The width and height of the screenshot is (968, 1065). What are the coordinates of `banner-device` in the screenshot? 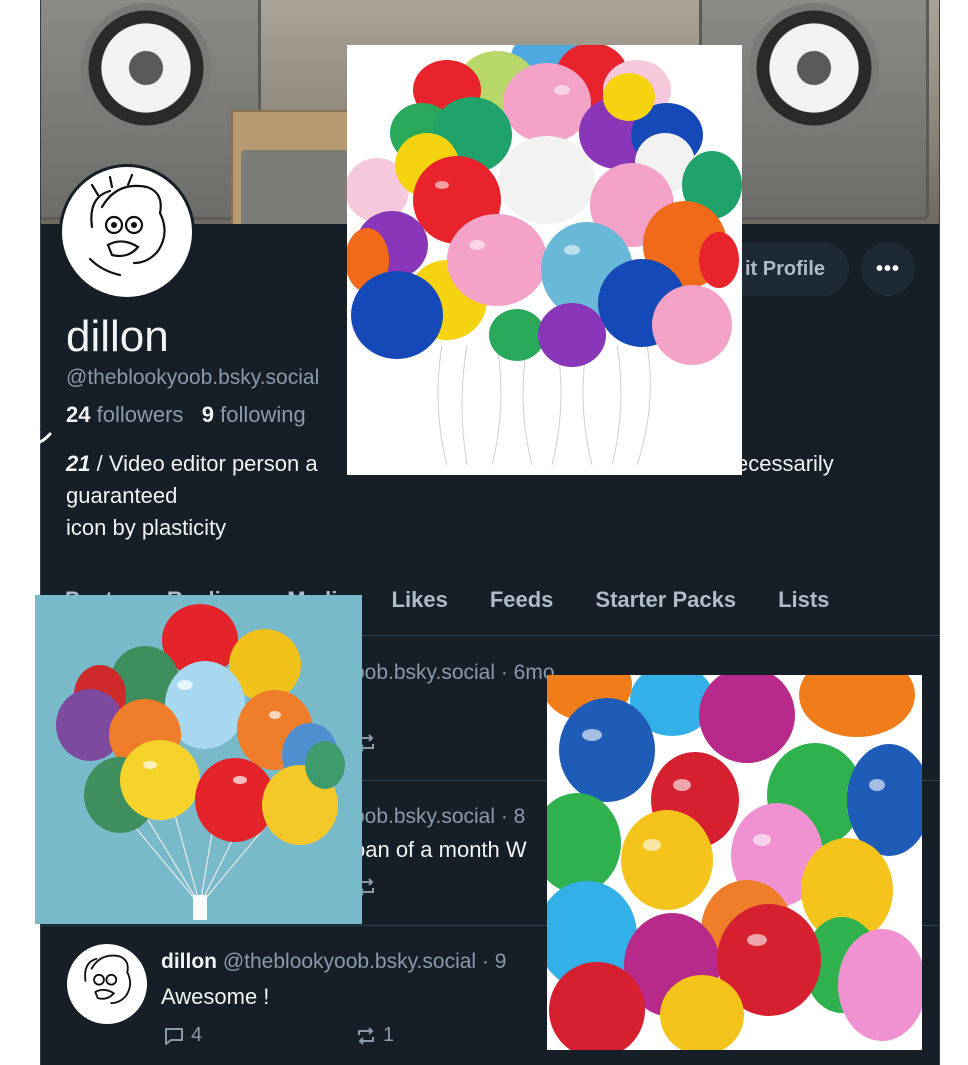 It's located at (301, 187).